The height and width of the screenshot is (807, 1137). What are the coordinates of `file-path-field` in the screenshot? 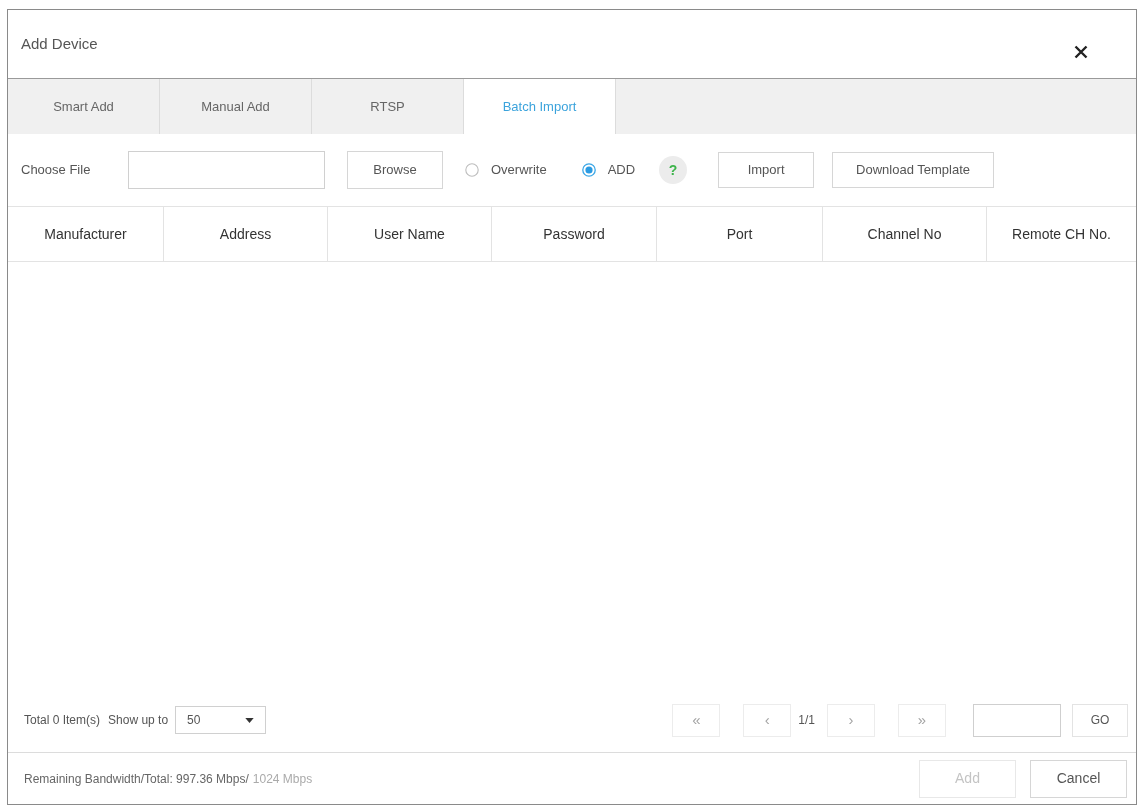 It's located at (226, 170).